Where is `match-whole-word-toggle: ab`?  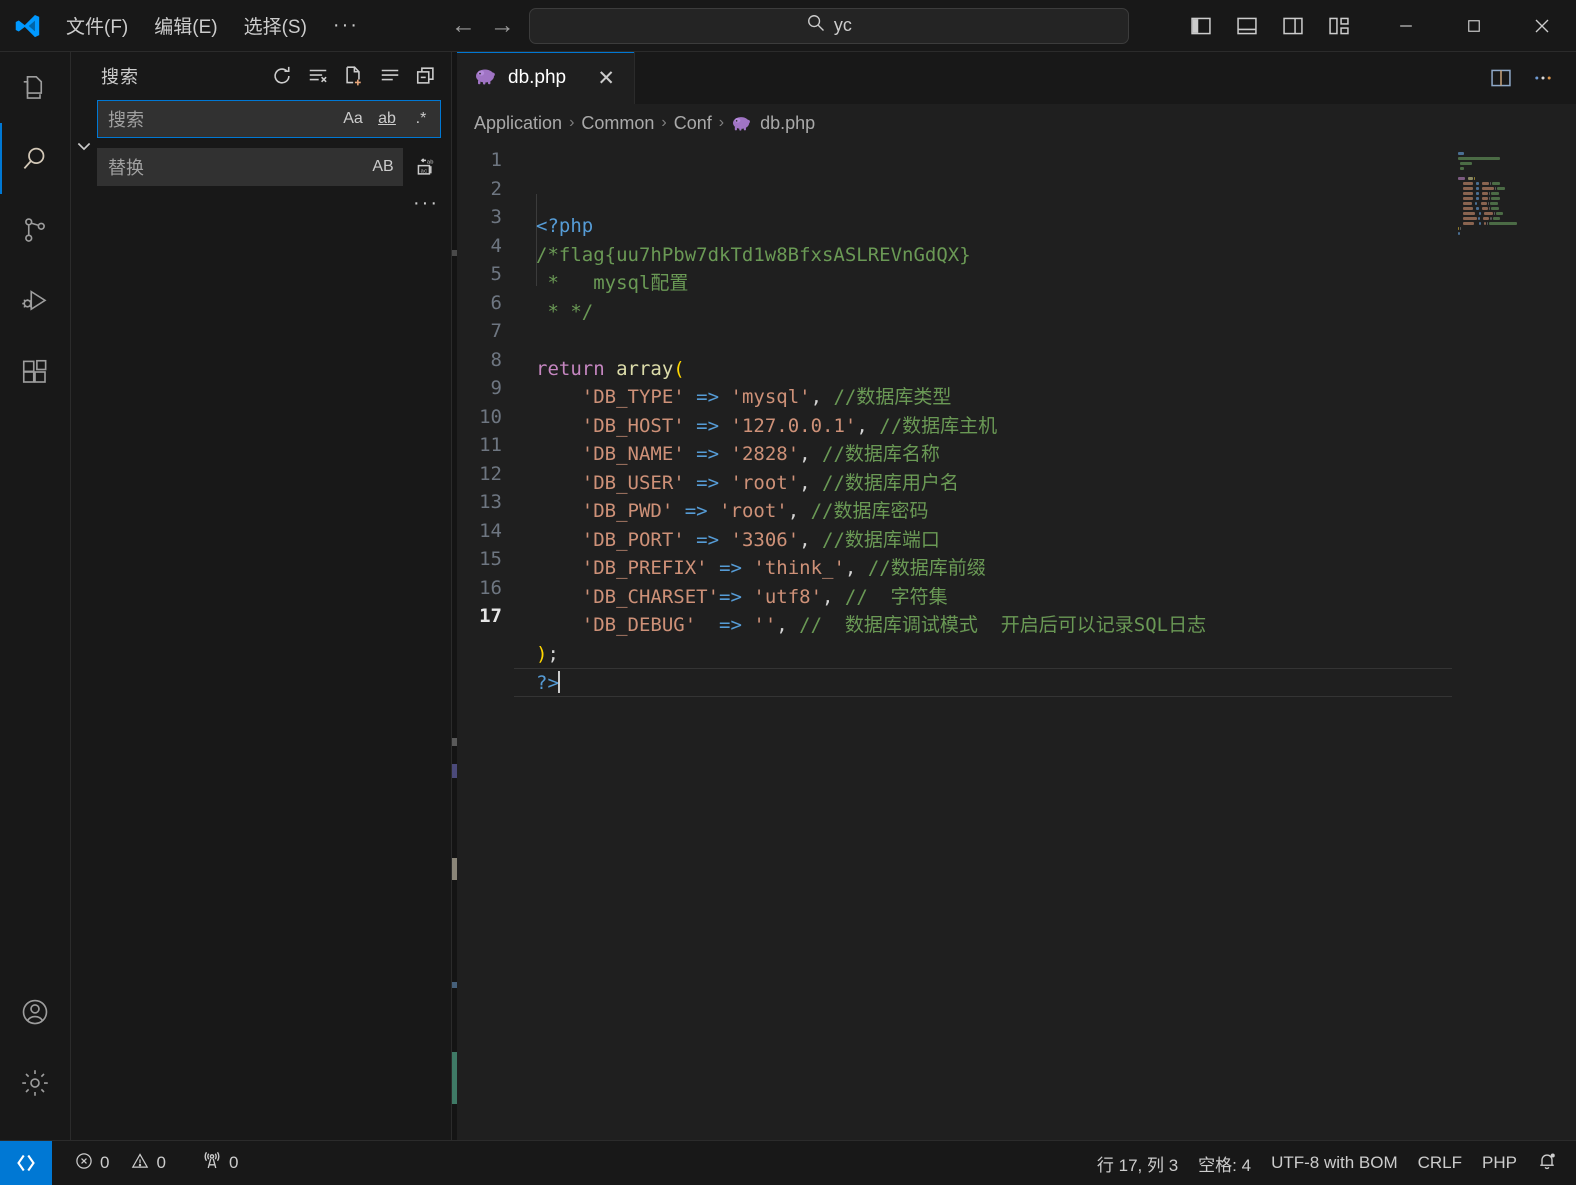
match-whole-word-toggle: ab is located at coordinates (387, 119).